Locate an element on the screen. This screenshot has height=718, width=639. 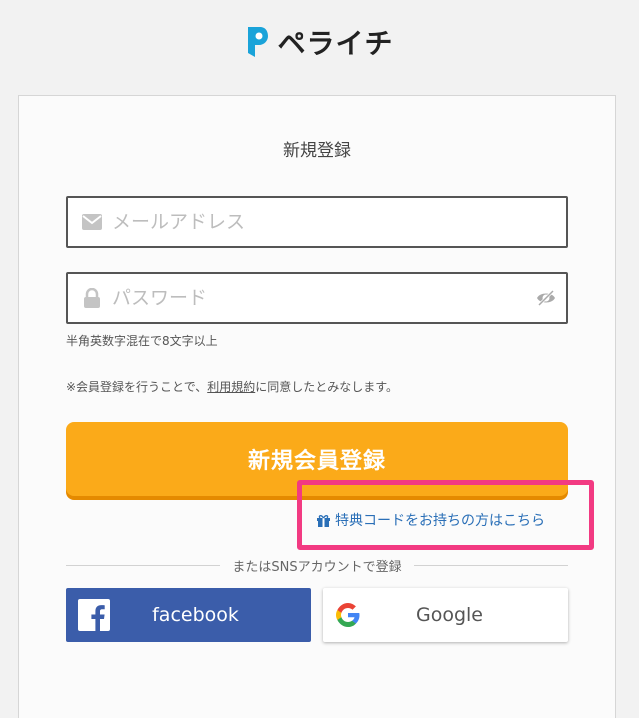
google-signup-button: Google is located at coordinates (445, 615).